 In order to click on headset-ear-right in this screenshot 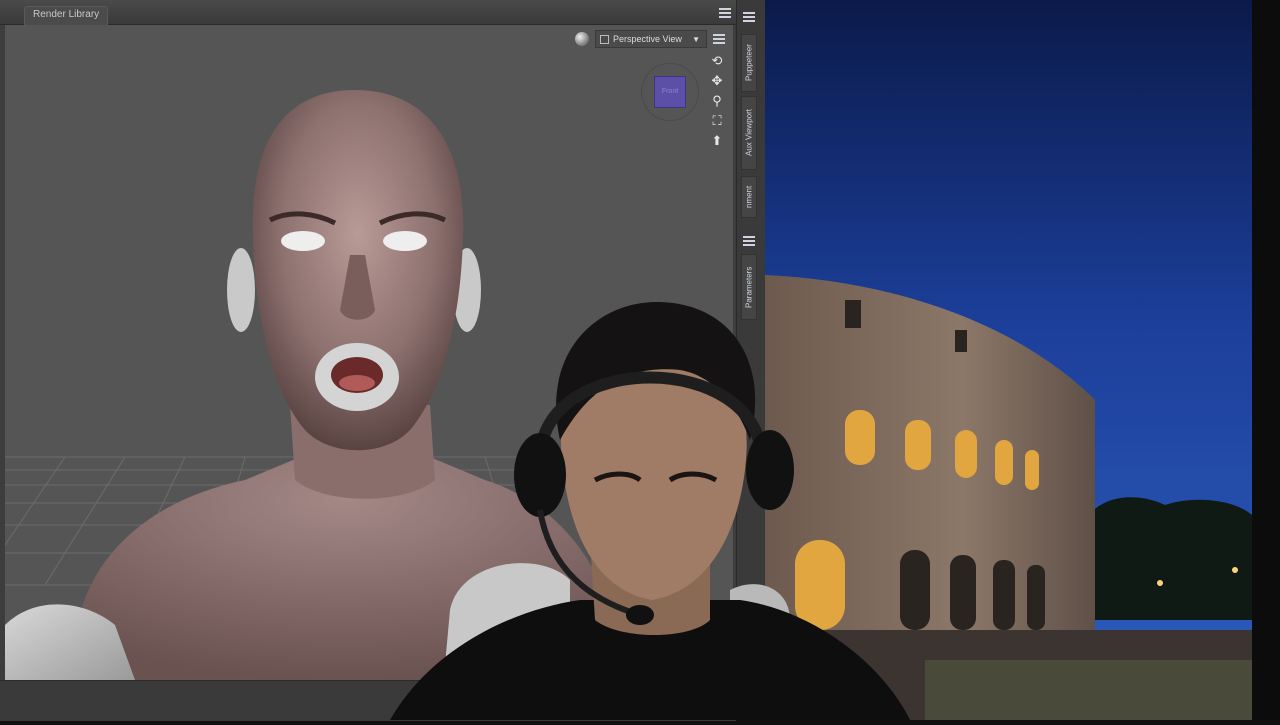, I will do `click(770, 470)`.